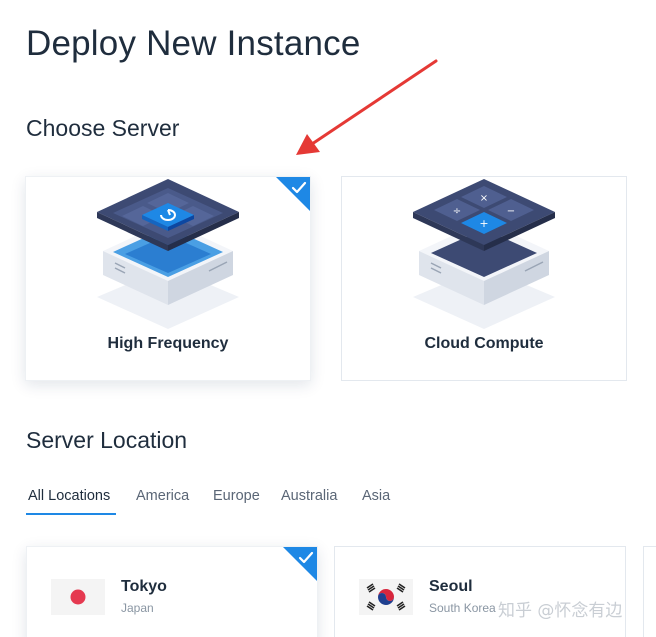  I want to click on high-frequency-server-icon, so click(168, 254).